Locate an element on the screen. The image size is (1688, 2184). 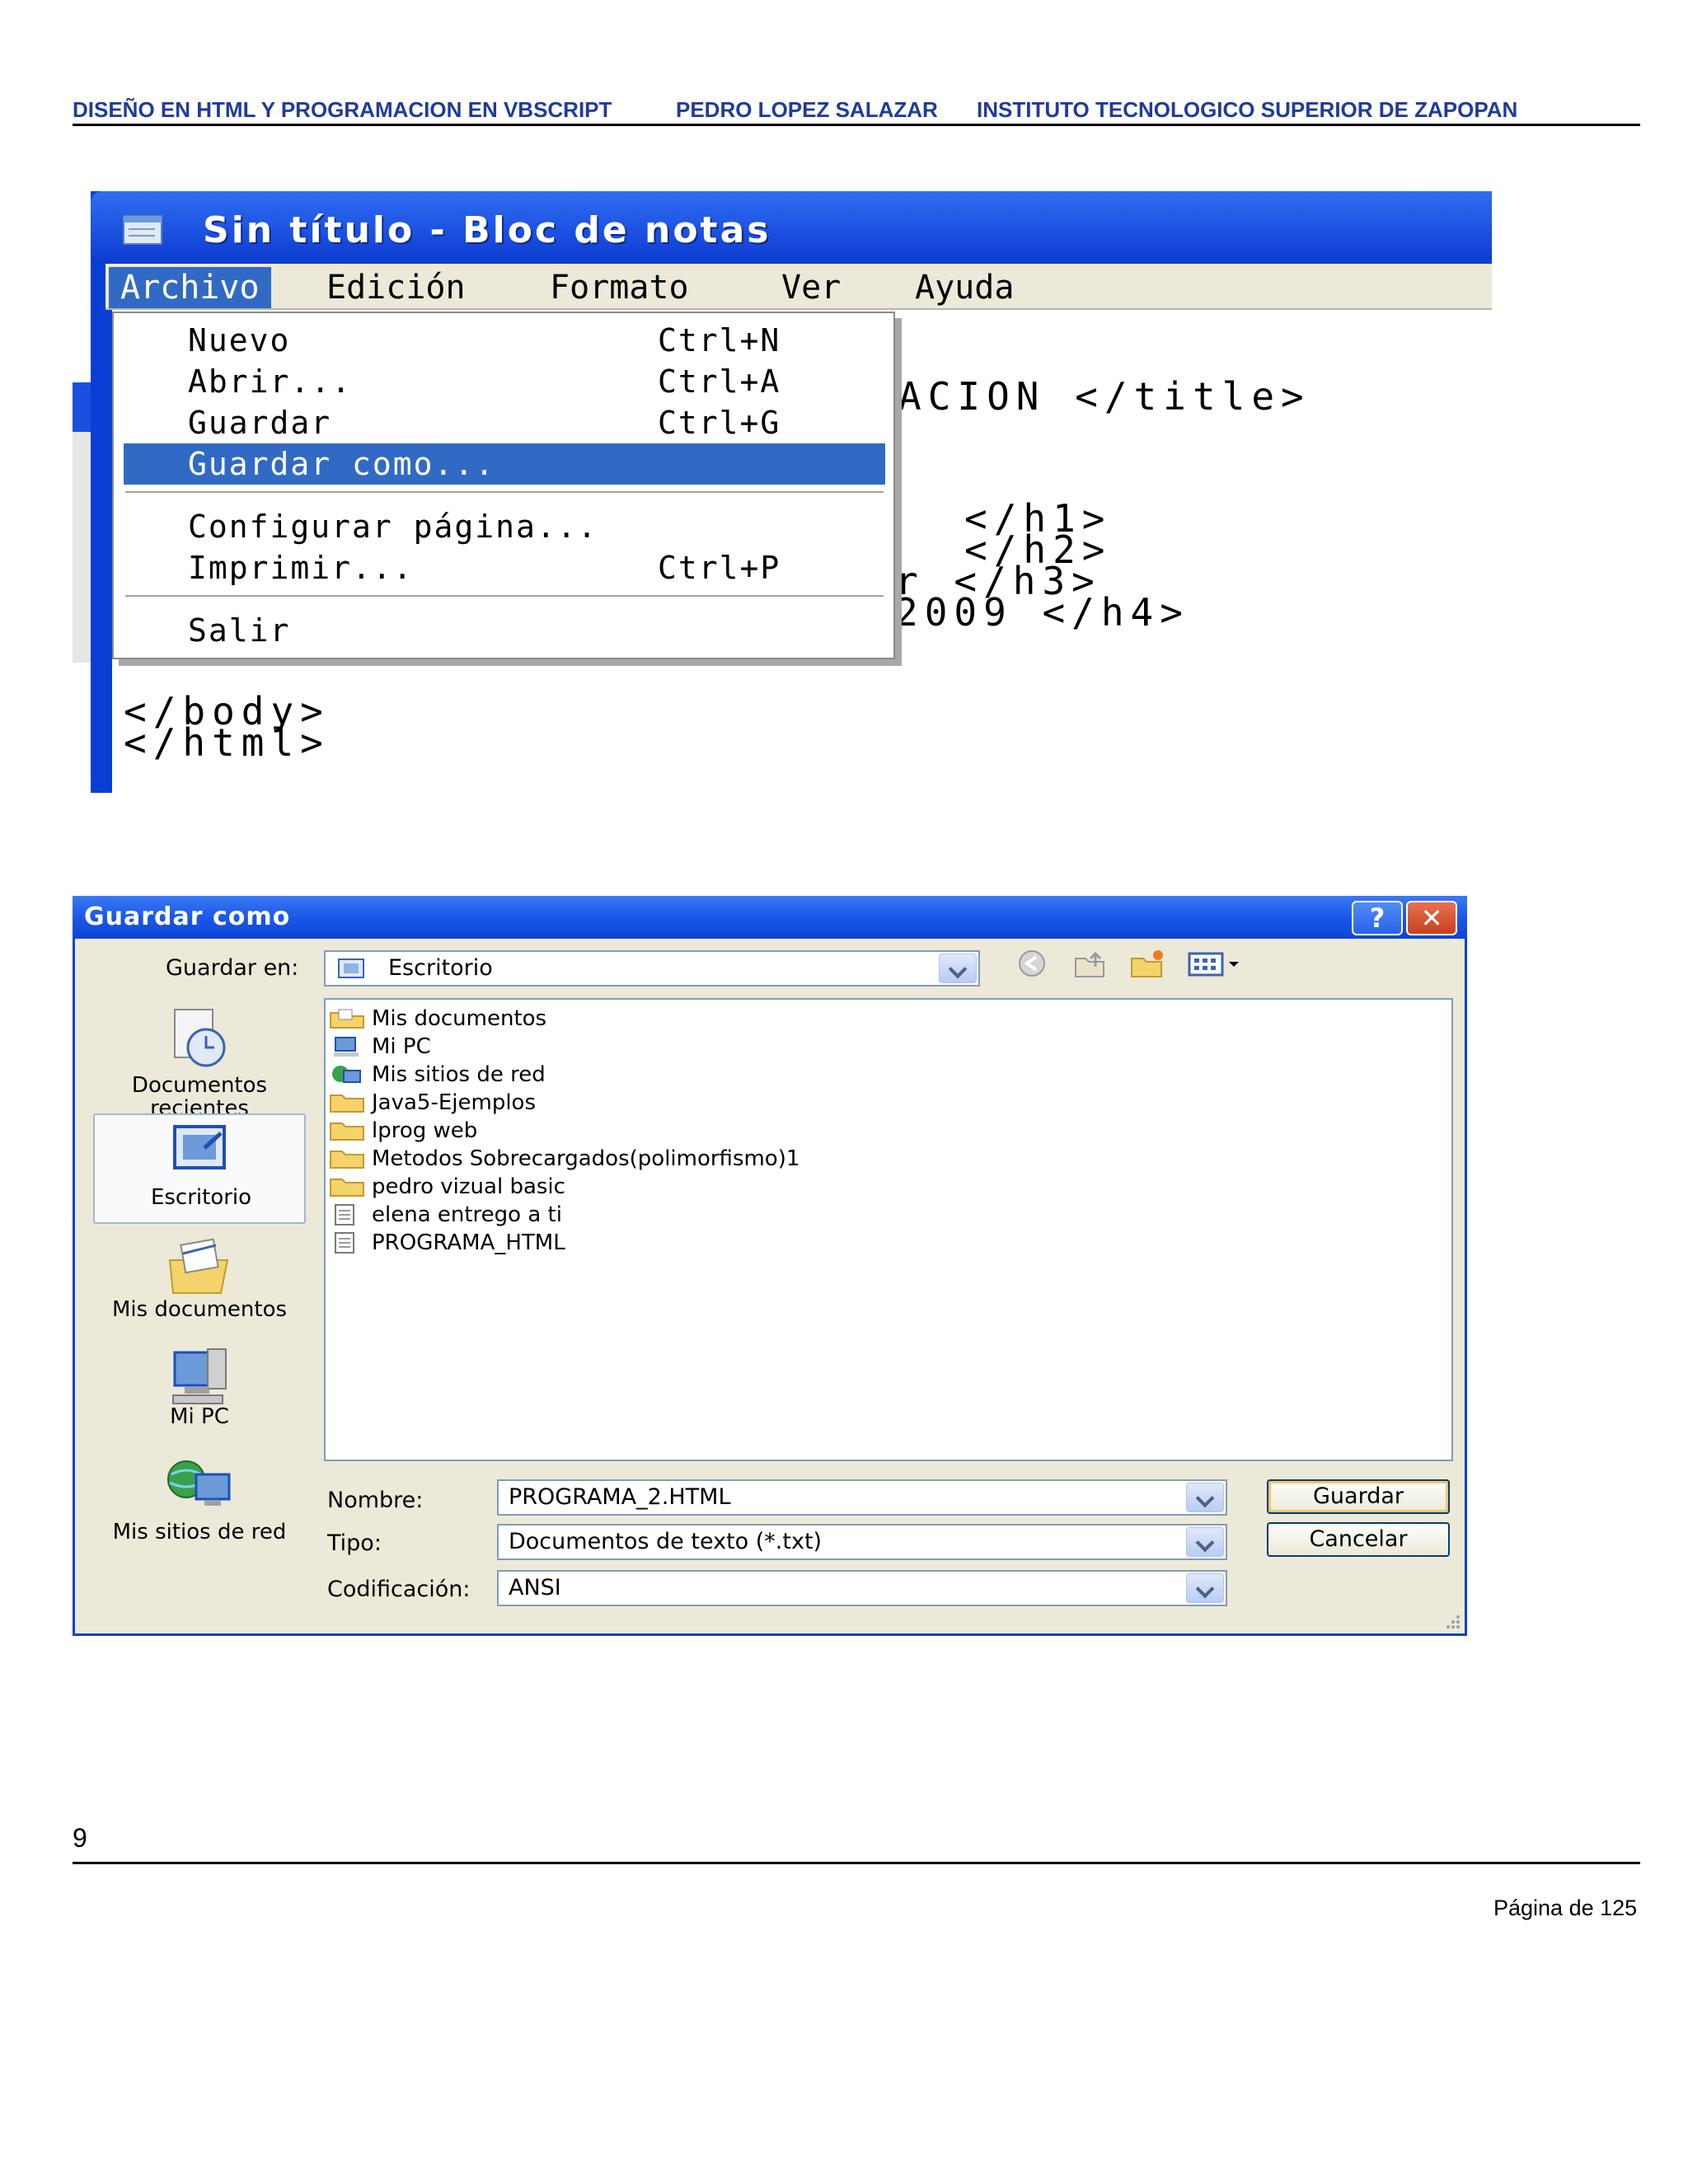
page-count: Página de 125 is located at coordinates (1566, 1908).